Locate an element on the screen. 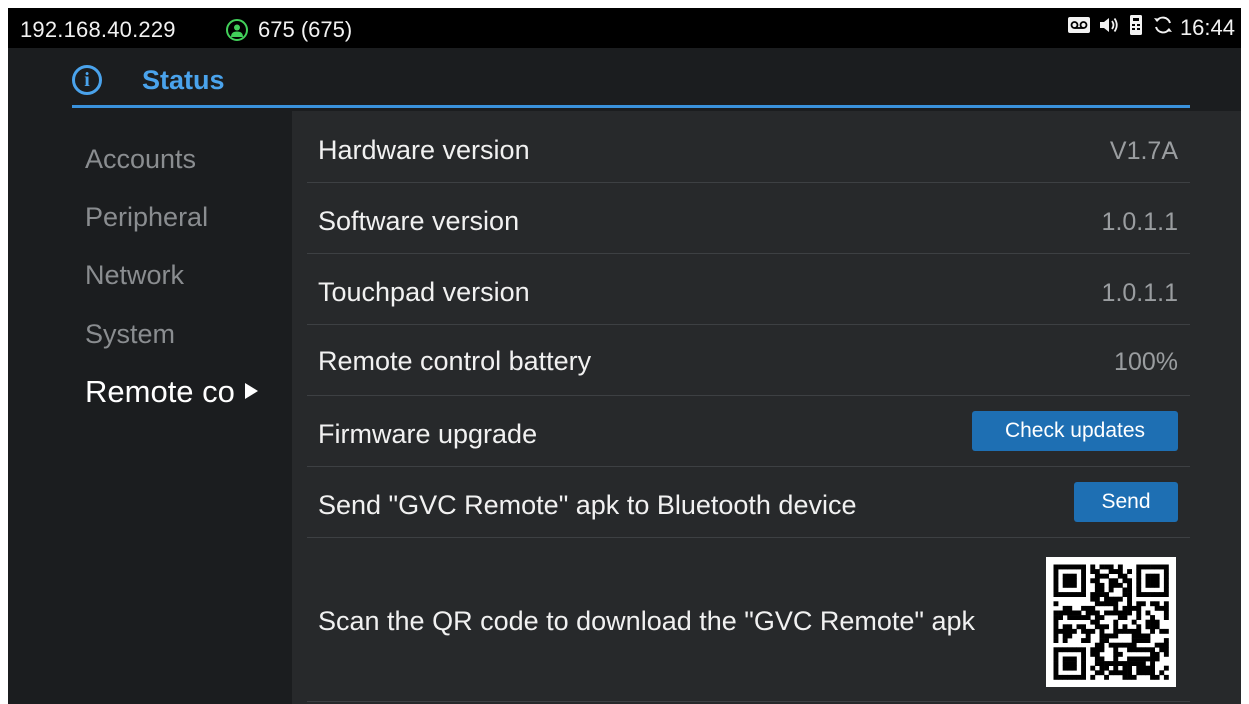  row-remote-control-battery: Remote control battery 100% is located at coordinates (748, 360).